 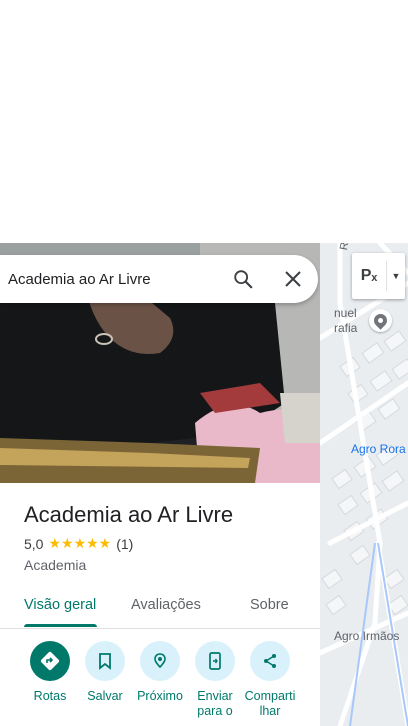 What do you see at coordinates (34, 543) in the screenshot?
I see `rating-value: 5,0` at bounding box center [34, 543].